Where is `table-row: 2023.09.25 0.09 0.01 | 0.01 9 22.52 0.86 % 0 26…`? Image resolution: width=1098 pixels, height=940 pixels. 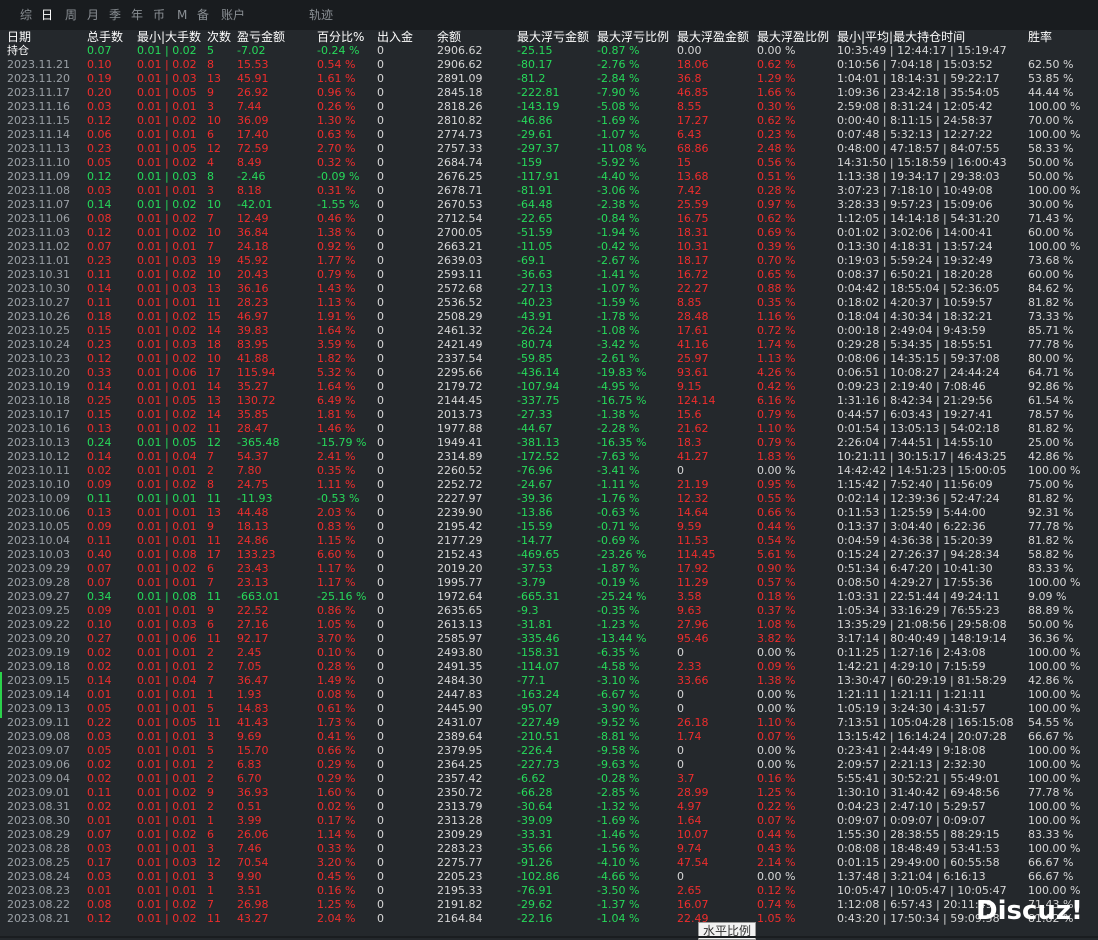
table-row: 2023.09.25 0.09 0.01 | 0.01 9 22.52 0.86 % 0 26… is located at coordinates (549, 611).